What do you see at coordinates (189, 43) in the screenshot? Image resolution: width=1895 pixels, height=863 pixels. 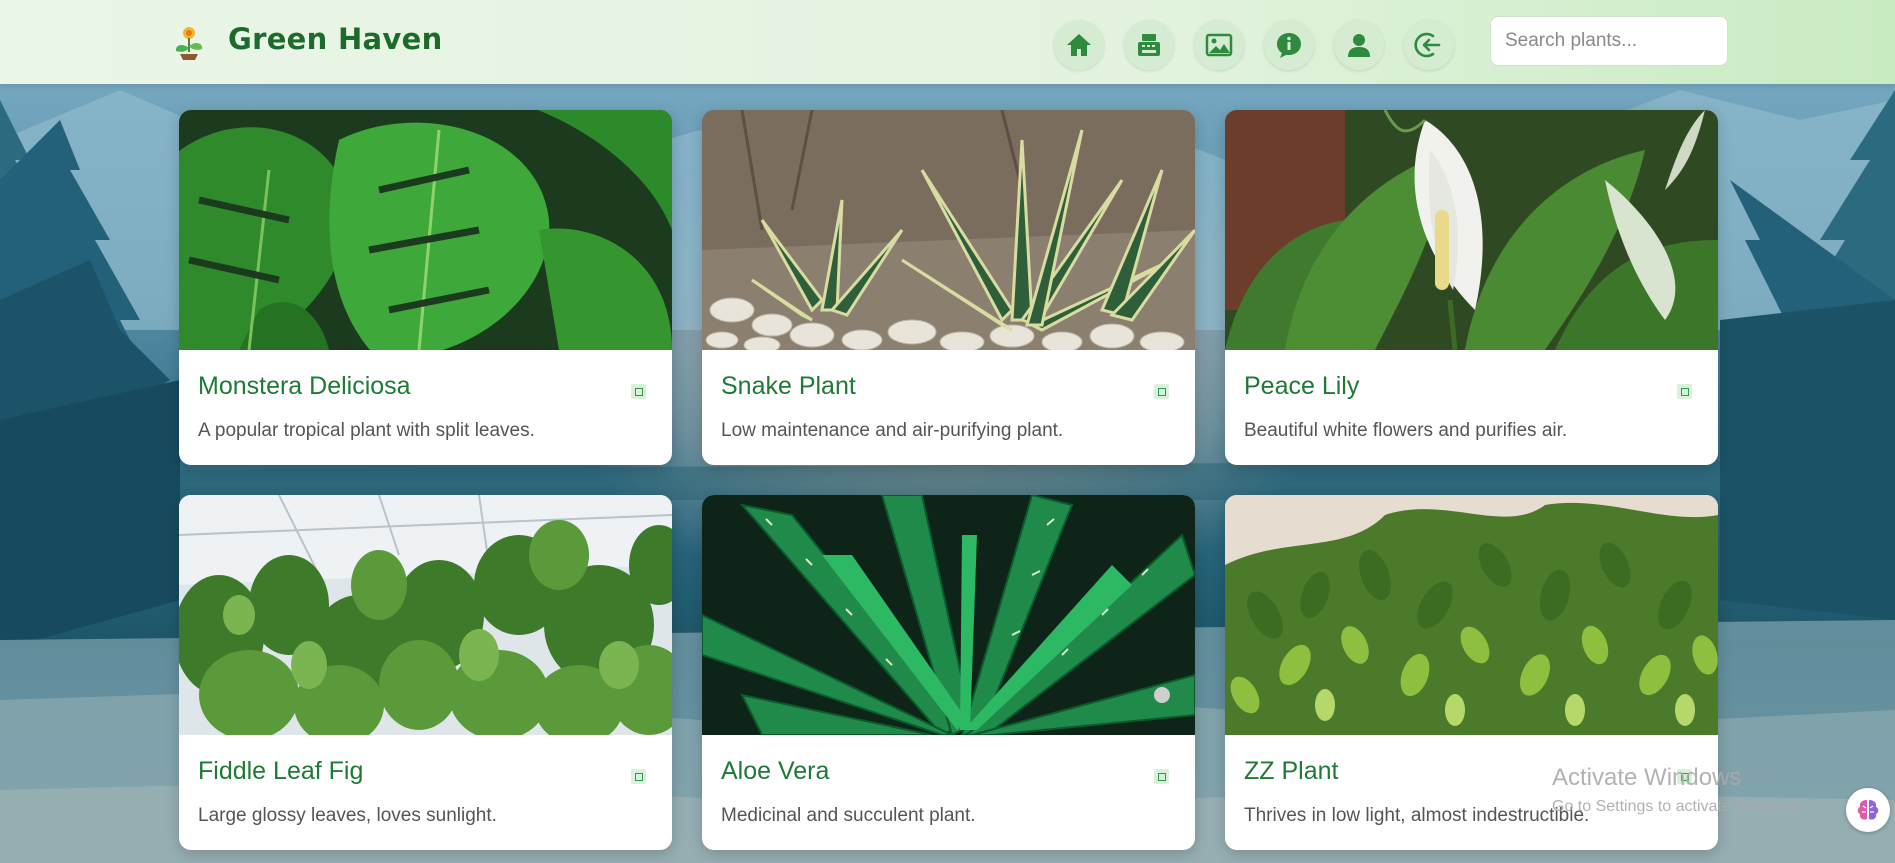 I see `sprout-flower-icon` at bounding box center [189, 43].